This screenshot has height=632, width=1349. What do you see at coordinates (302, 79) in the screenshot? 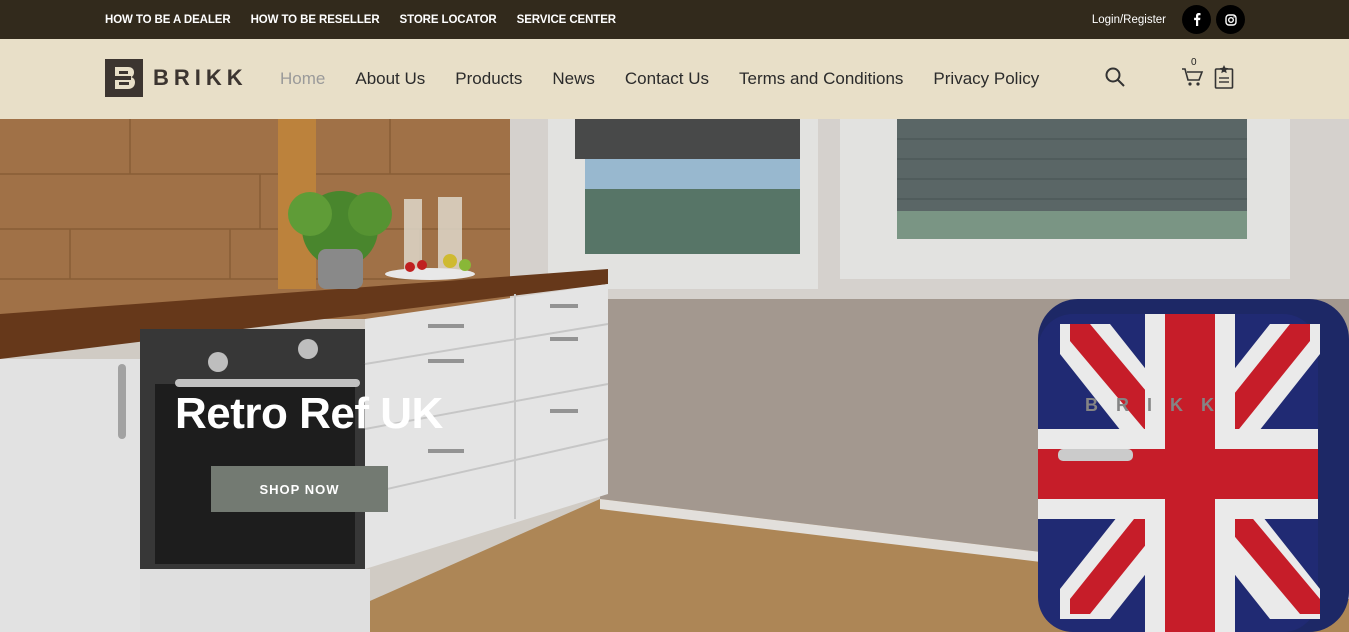
I see `nav-home: Home` at bounding box center [302, 79].